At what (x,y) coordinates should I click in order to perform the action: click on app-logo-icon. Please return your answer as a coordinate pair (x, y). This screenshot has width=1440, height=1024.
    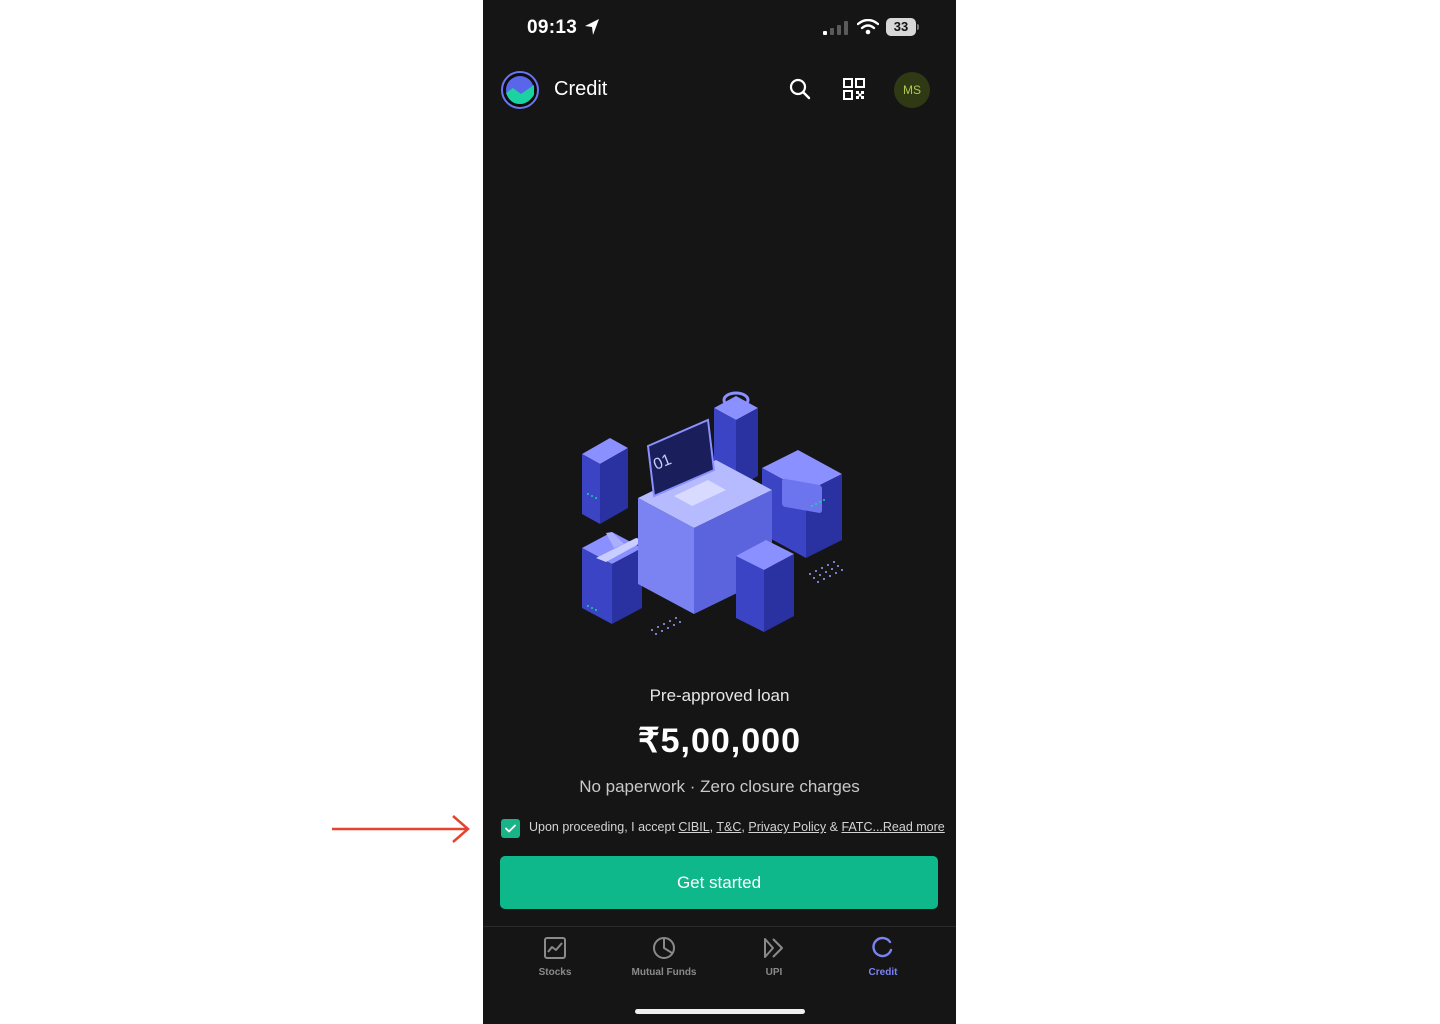
    Looking at the image, I should click on (520, 90).